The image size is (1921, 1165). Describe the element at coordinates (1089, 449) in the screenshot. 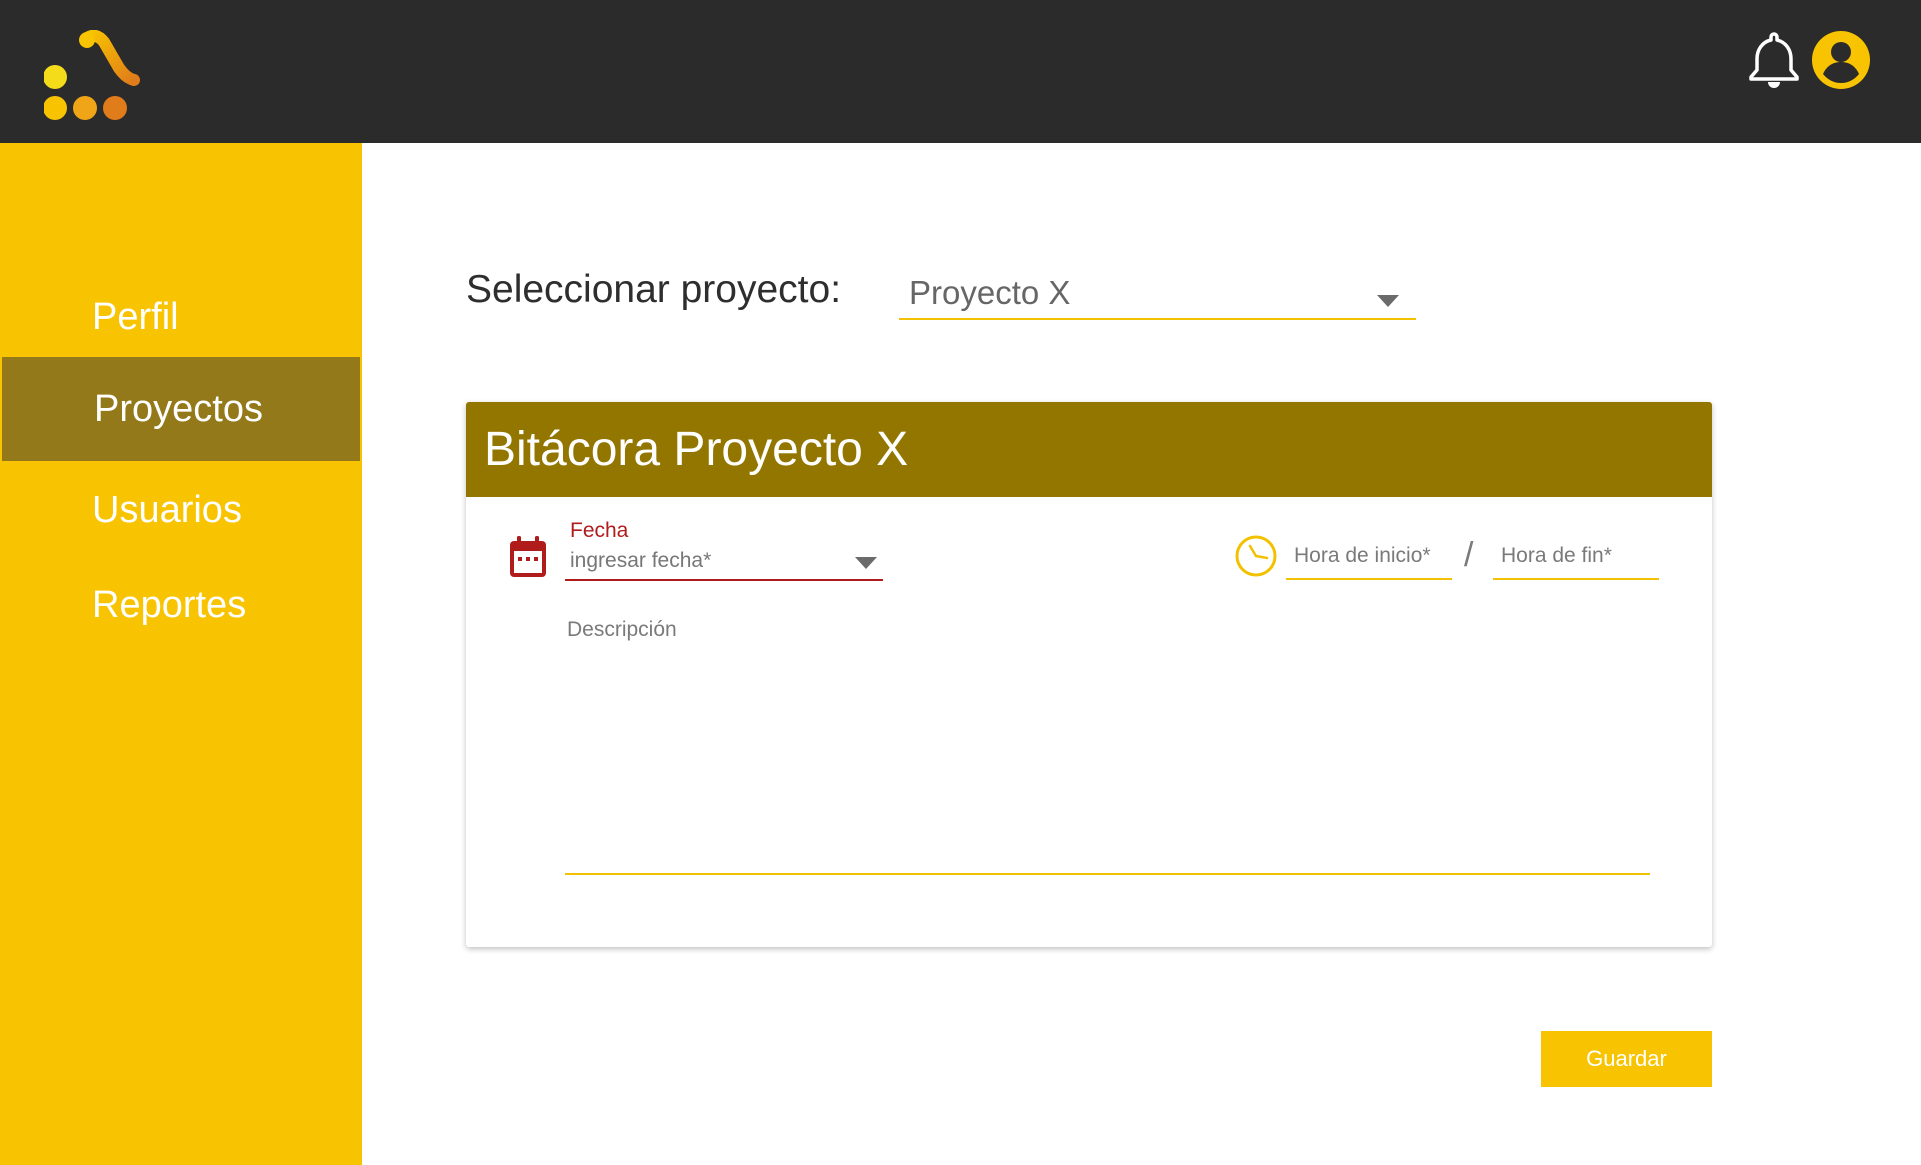

I see `card-header: Bitácora Proyecto X` at that location.